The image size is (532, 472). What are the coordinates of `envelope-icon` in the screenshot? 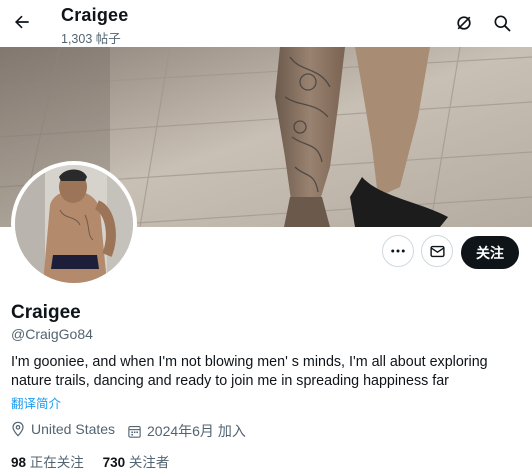 It's located at (437, 251).